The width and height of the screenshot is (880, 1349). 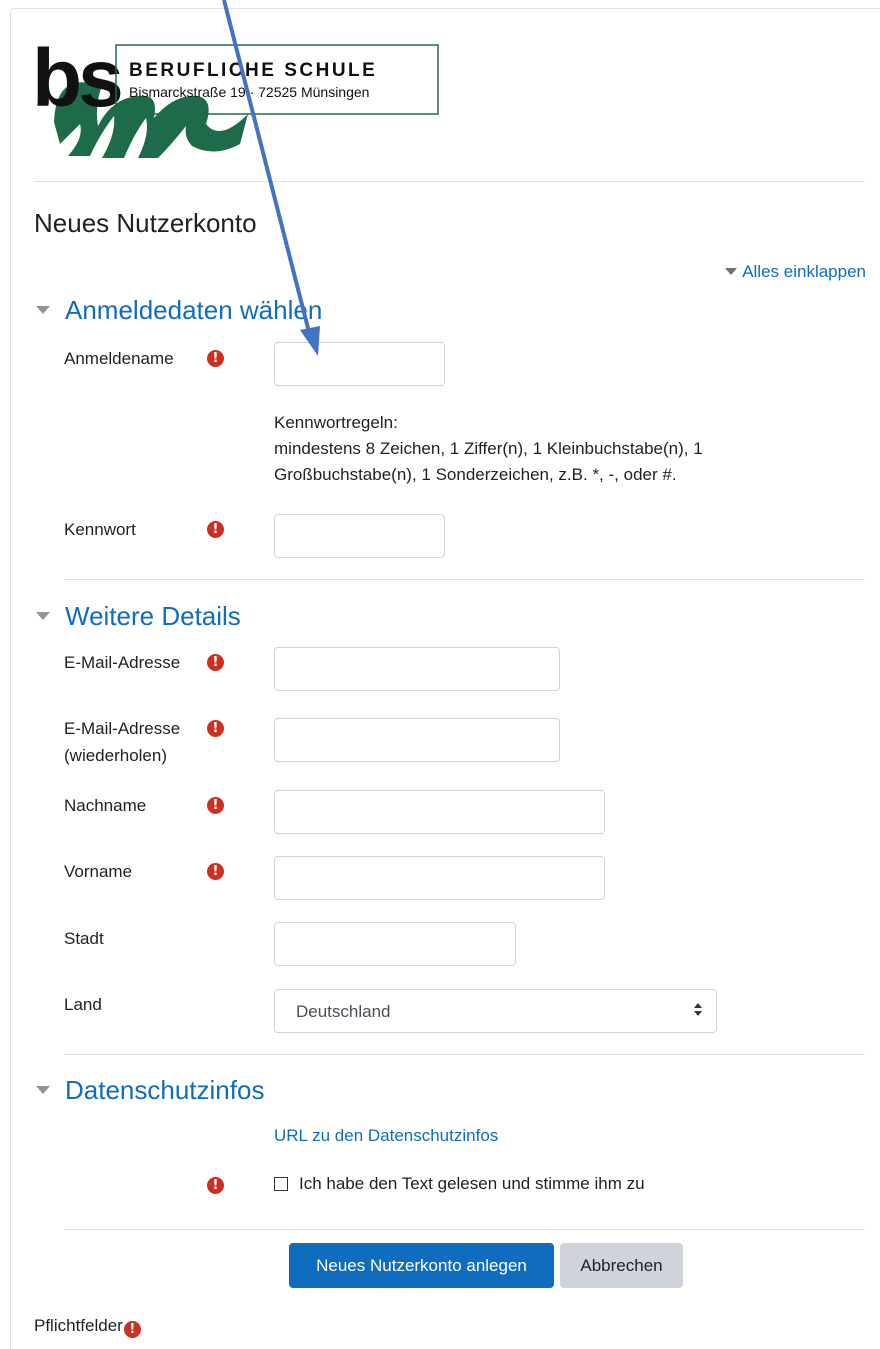 I want to click on required-fields-label: Pflichtfelder, so click(x=78, y=1325).